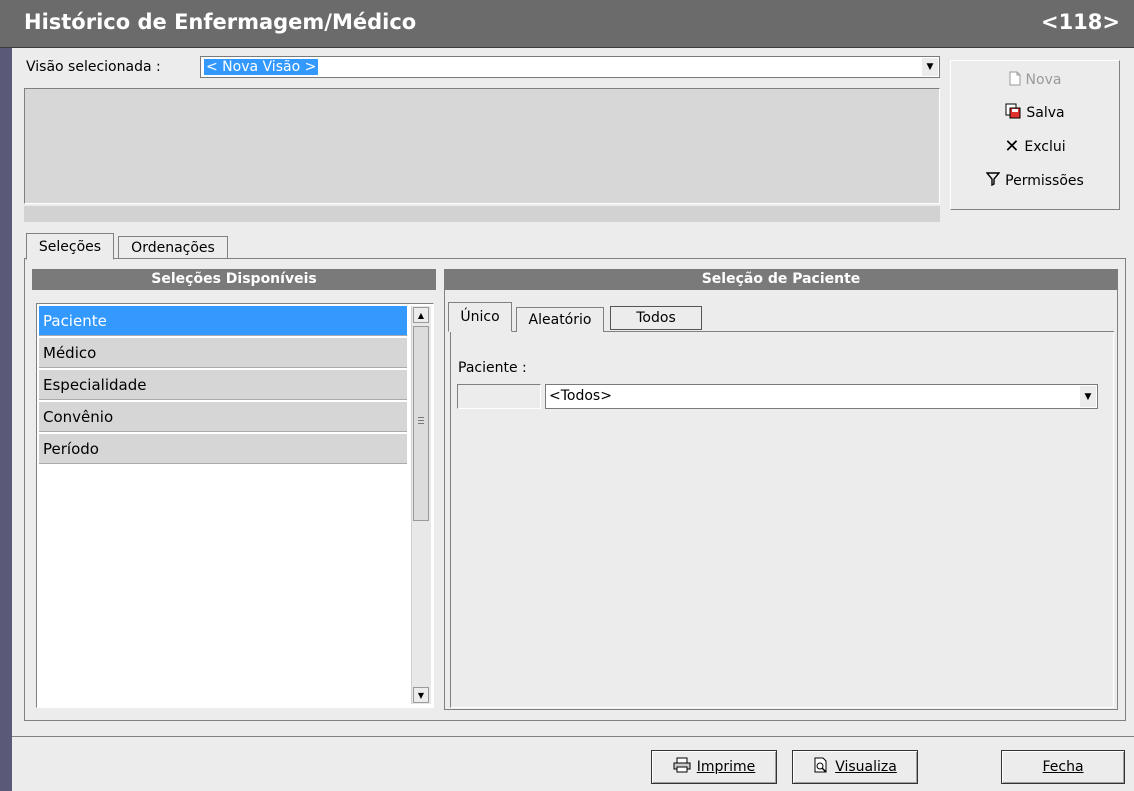 Image resolution: width=1134 pixels, height=791 pixels. Describe the element at coordinates (421, 423) in the screenshot. I see `scrollbar-thumb` at that location.